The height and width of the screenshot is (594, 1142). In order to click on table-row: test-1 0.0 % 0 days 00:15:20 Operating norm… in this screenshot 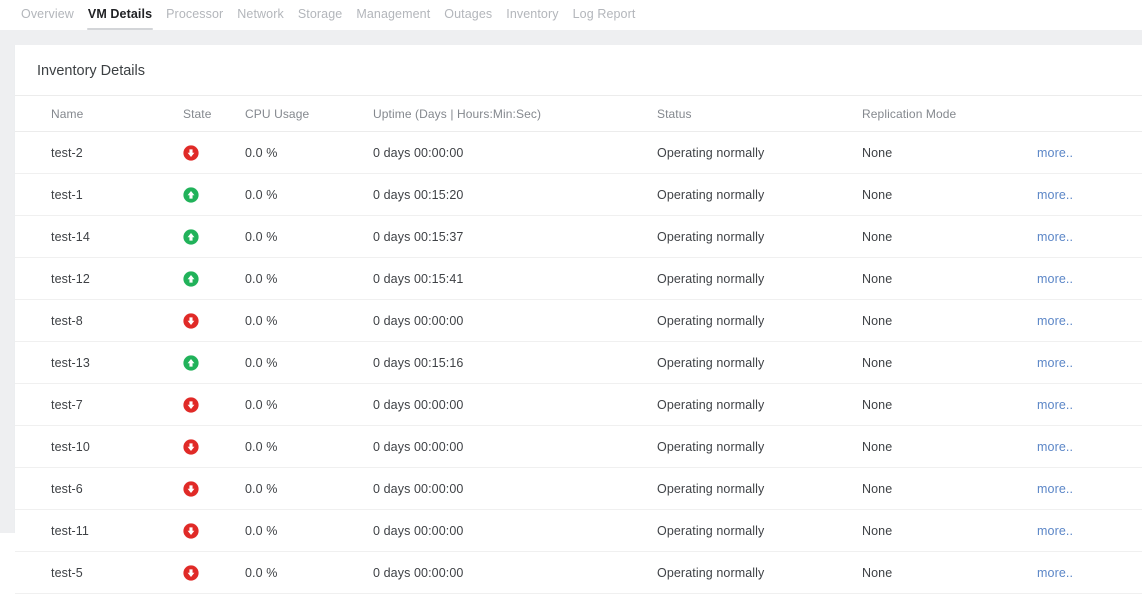, I will do `click(578, 194)`.